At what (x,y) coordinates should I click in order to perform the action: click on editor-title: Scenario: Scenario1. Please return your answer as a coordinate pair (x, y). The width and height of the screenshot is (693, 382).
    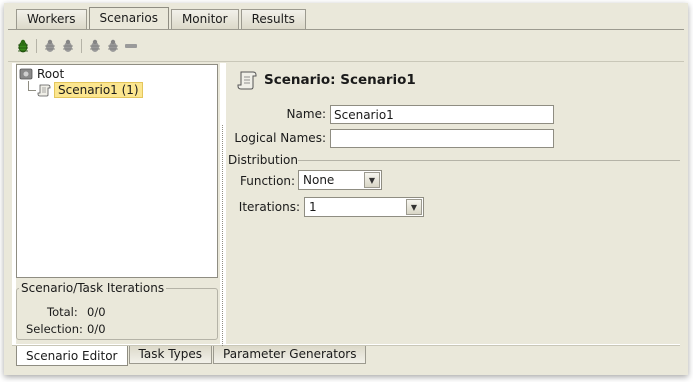
    Looking at the image, I should click on (340, 80).